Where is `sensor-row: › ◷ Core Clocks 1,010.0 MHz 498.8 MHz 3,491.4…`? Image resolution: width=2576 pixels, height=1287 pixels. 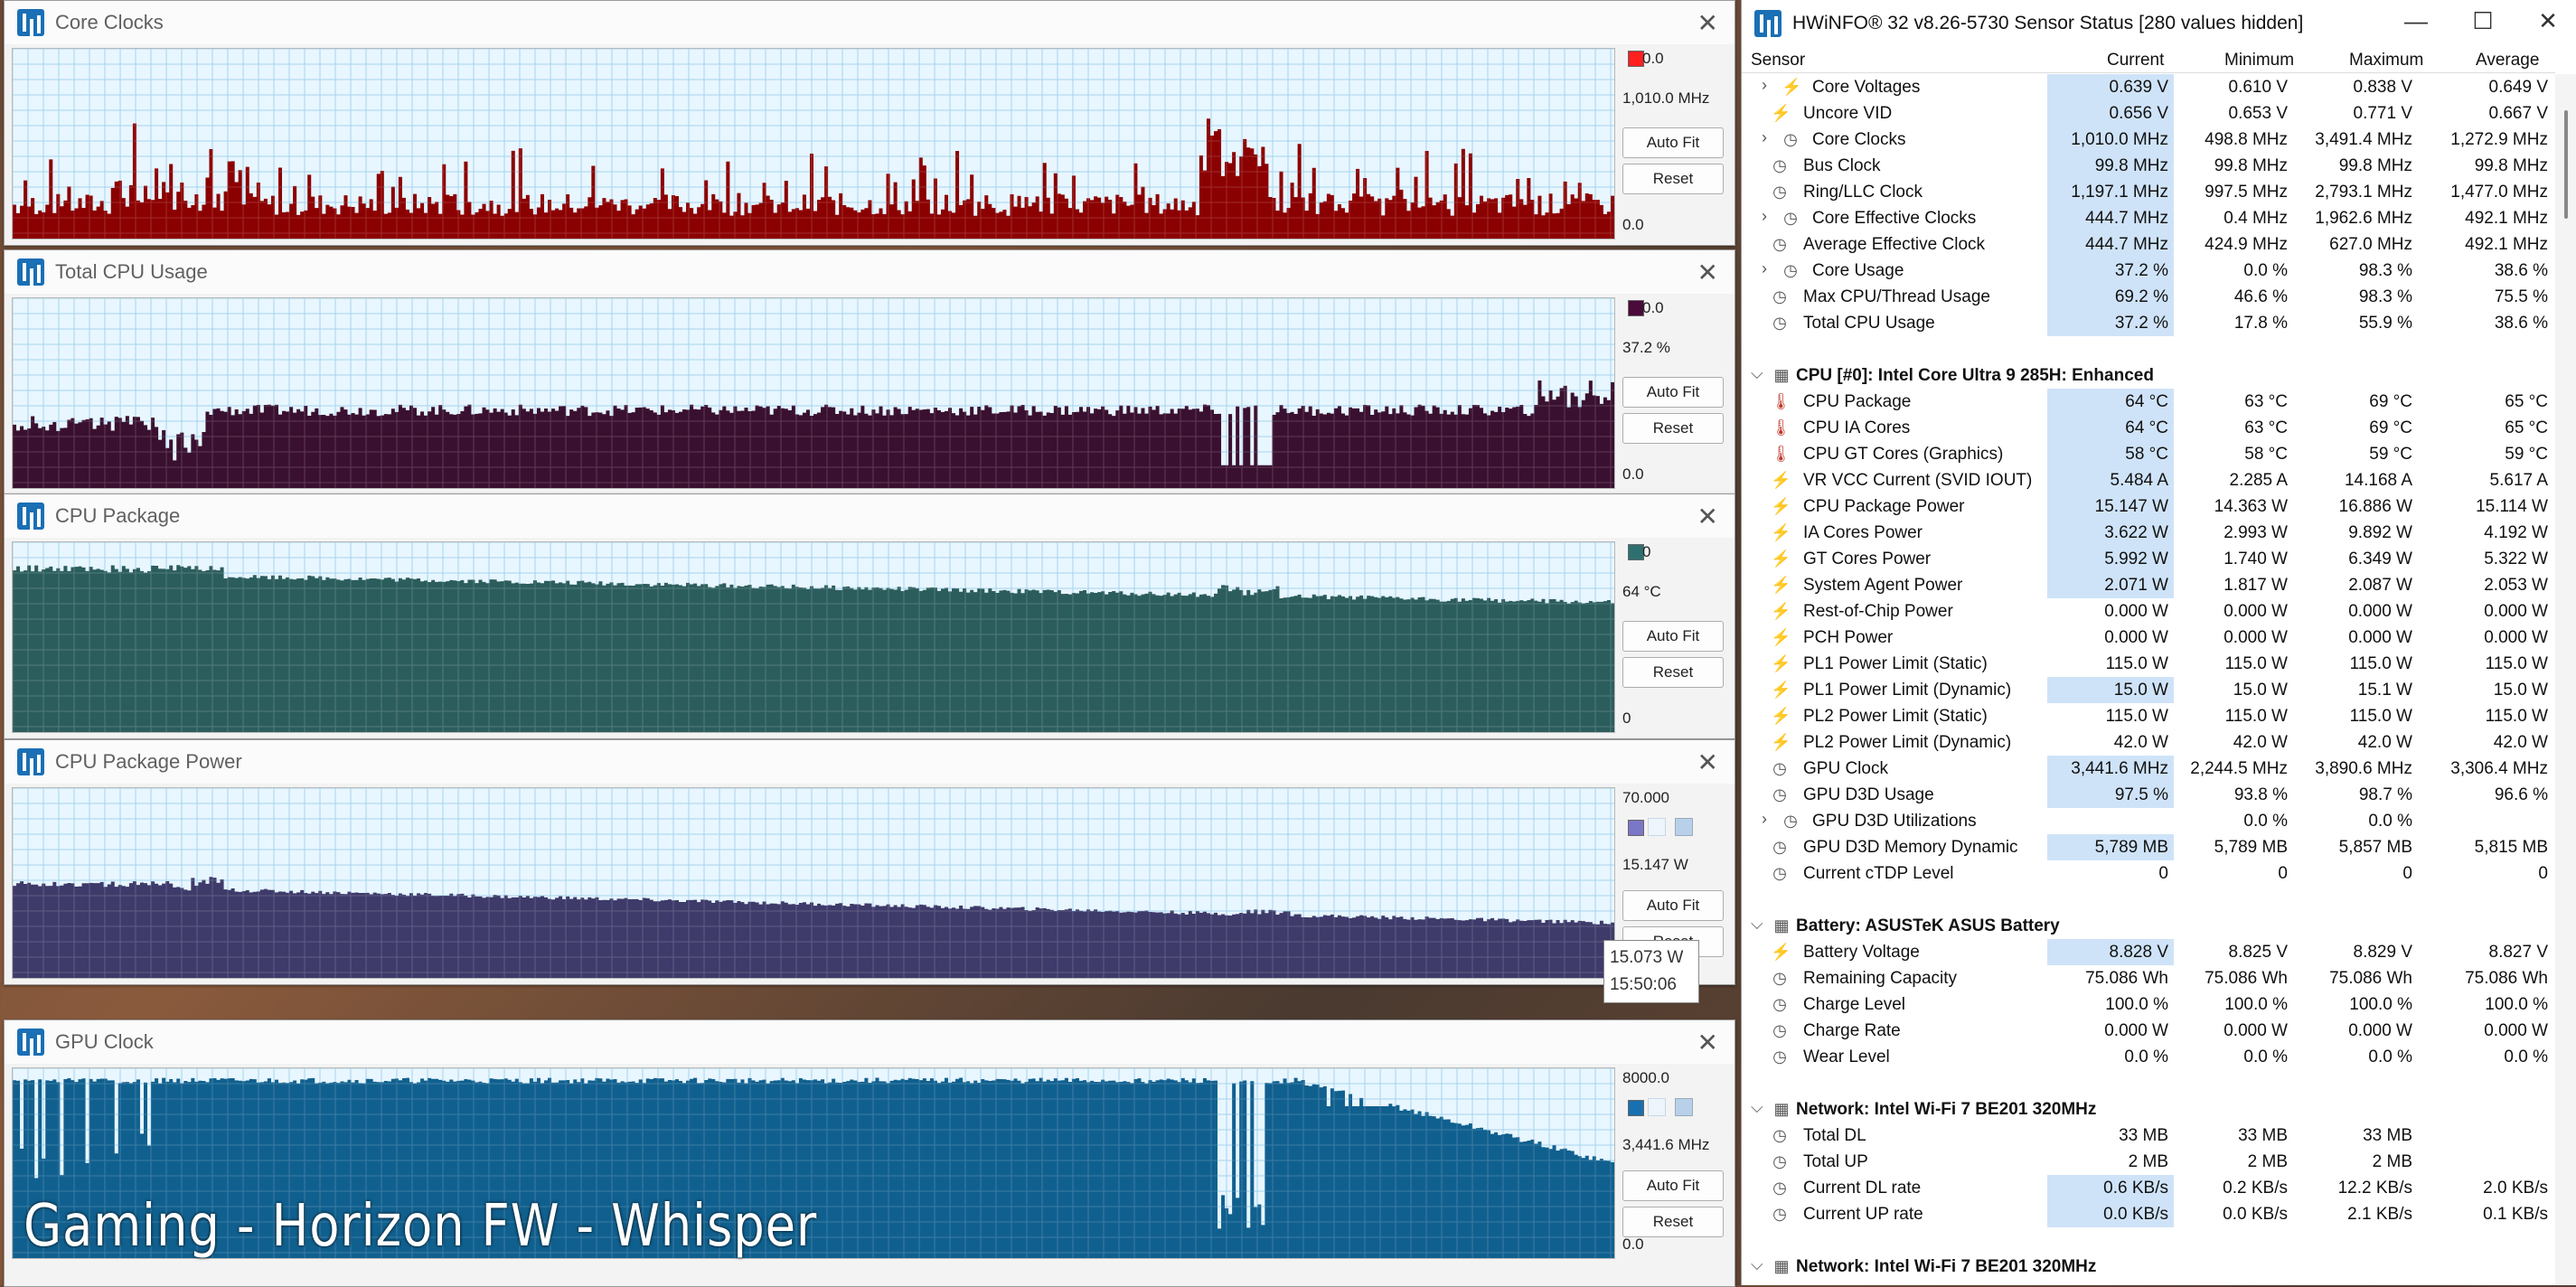
sensor-row: › ◷ Core Clocks 1,010.0 MHz 498.8 MHz 3,491.4… is located at coordinates (2149, 140).